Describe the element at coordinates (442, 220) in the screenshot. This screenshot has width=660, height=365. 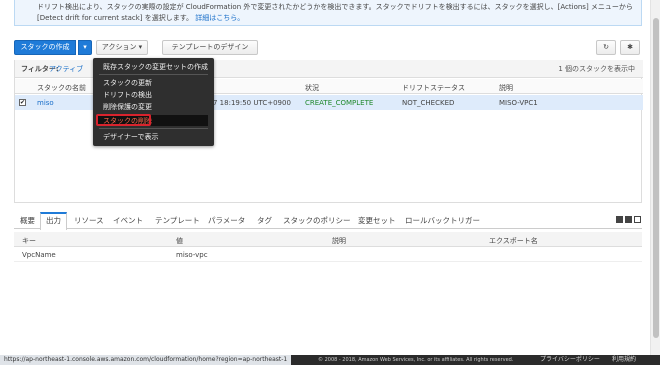
I see `tab-rollback-triggers: ロールバックトリガー` at that location.